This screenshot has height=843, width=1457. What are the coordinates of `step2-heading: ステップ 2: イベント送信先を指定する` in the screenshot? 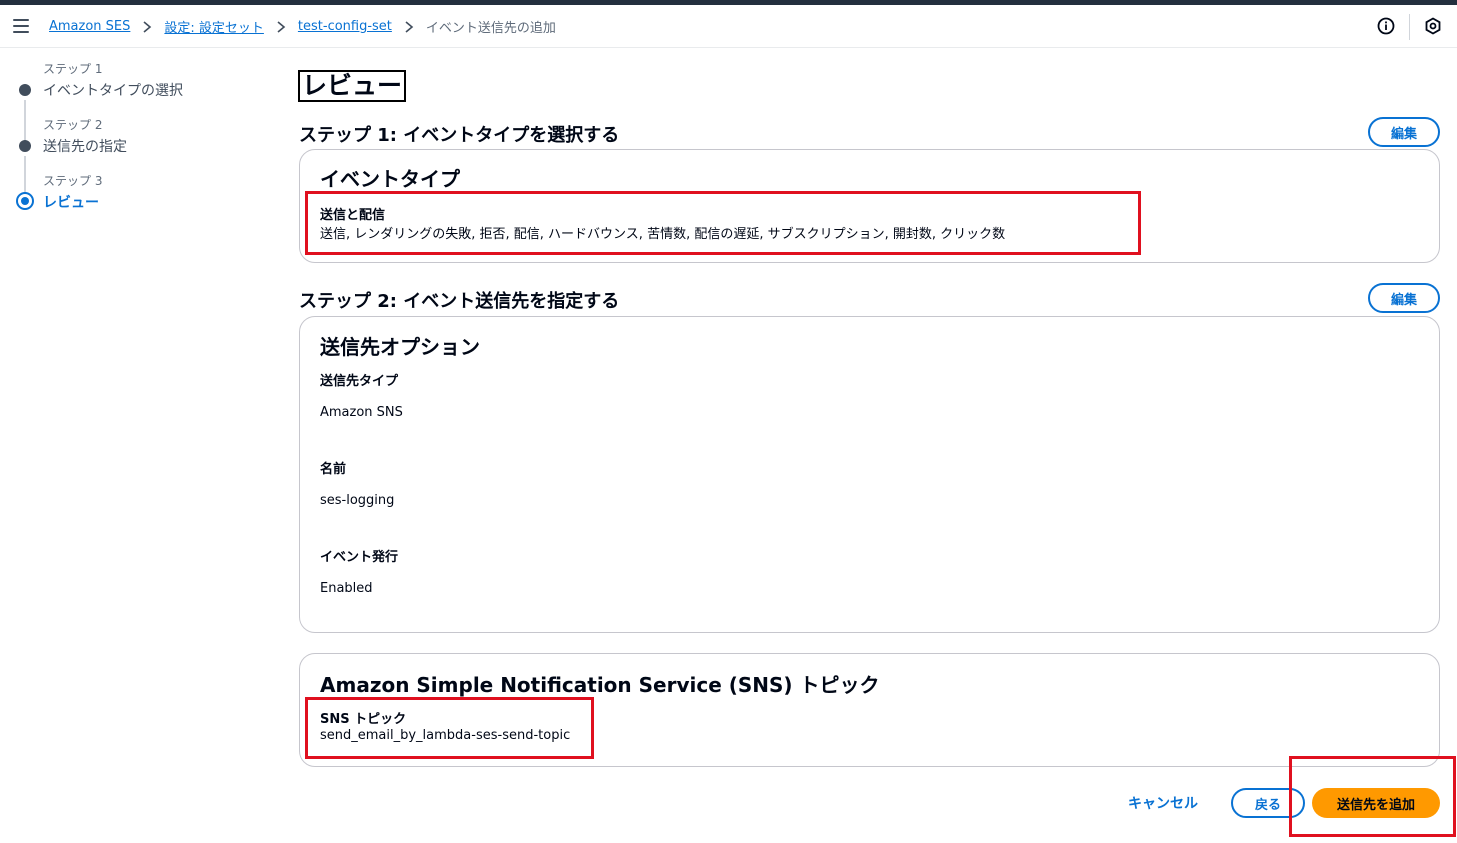 It's located at (459, 301).